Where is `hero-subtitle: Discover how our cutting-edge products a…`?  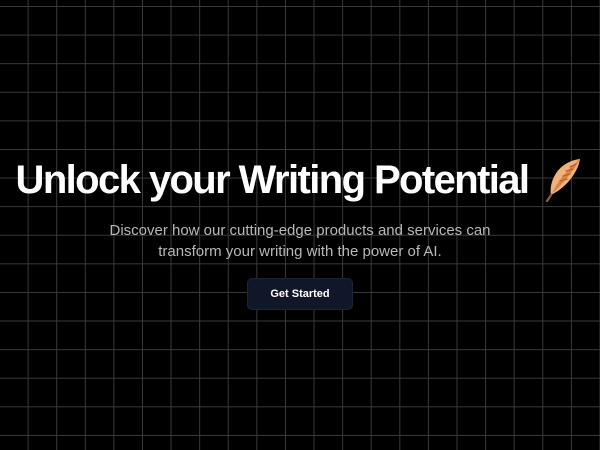 hero-subtitle: Discover how our cutting-edge products a… is located at coordinates (300, 241).